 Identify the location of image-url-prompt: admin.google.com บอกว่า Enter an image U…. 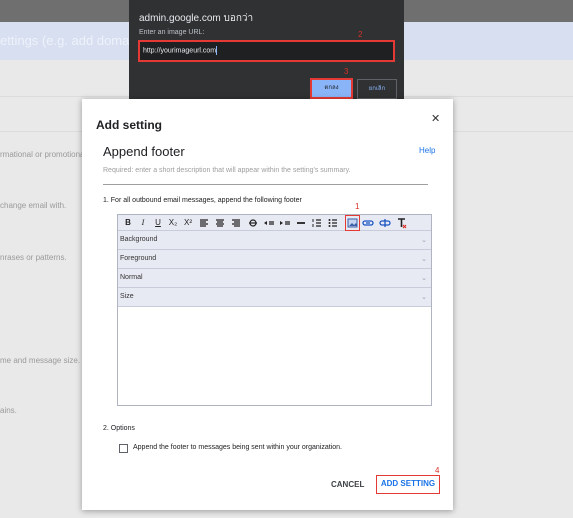
(266, 53).